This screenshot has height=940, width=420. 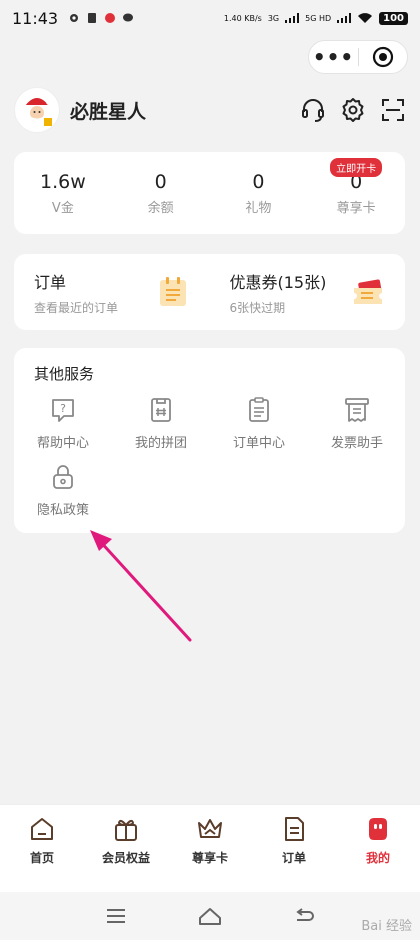 I want to click on order-clipboard-icon, so click(x=172, y=291).